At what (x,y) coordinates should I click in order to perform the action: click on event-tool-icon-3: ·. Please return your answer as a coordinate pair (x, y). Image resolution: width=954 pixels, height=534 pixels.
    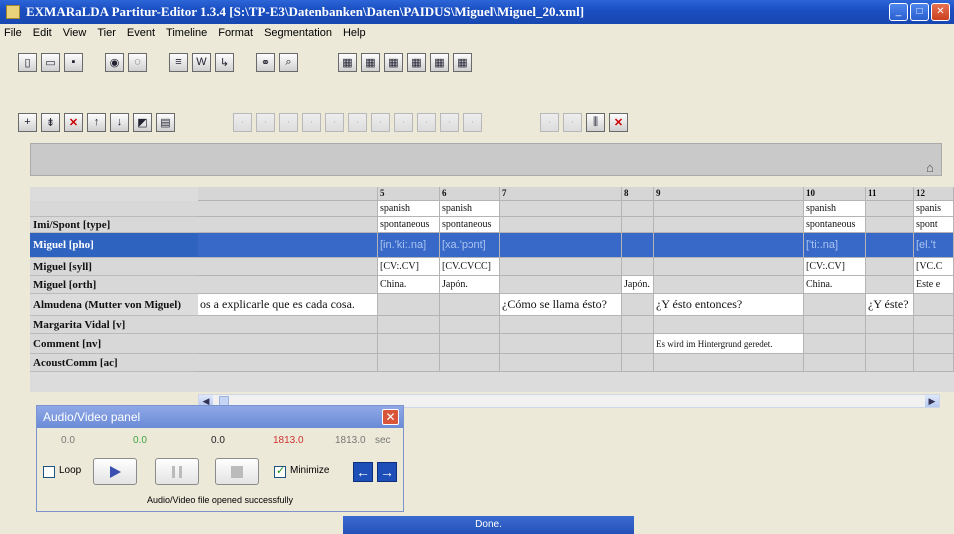
    Looking at the image, I should click on (288, 122).